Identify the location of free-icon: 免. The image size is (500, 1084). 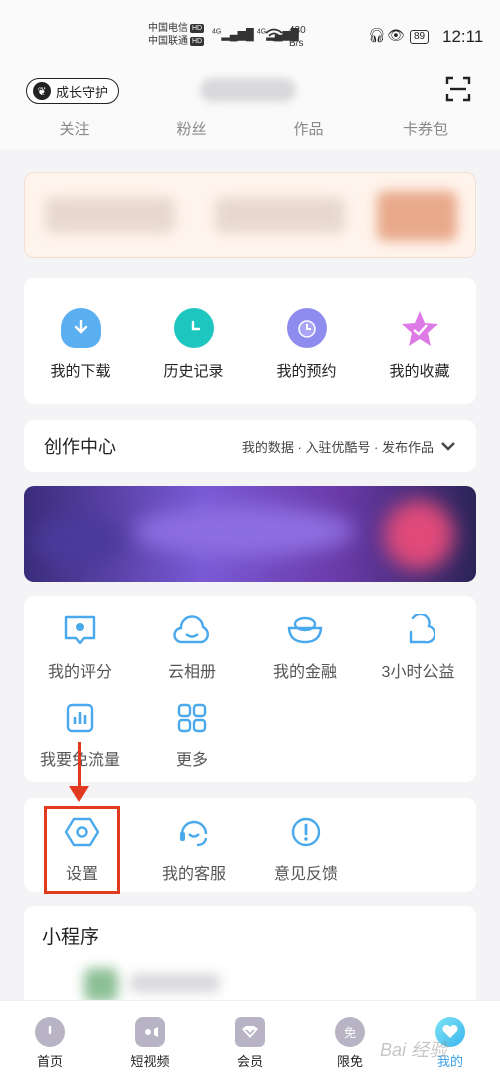
(350, 1032).